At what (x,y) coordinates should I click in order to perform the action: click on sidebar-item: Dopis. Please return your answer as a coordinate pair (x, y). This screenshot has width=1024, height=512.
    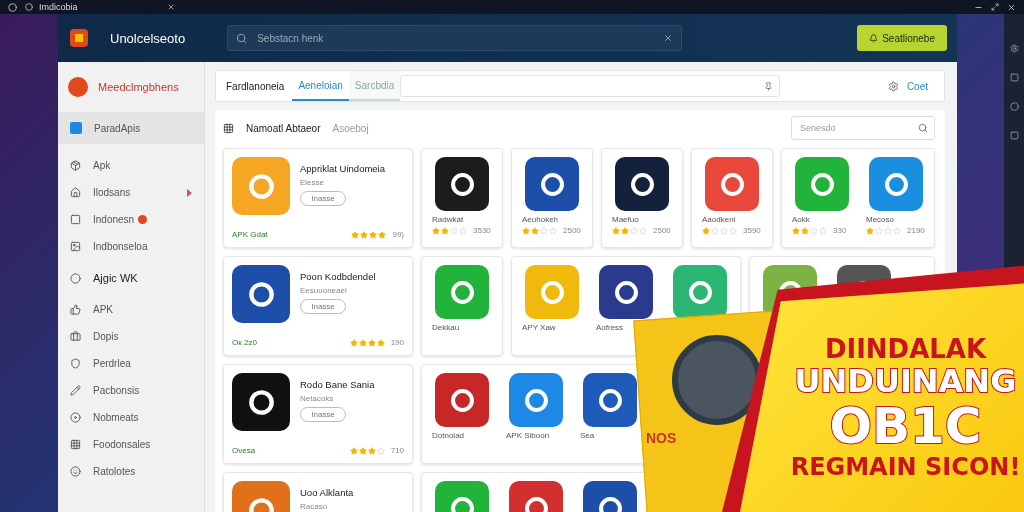
    Looking at the image, I should click on (131, 336).